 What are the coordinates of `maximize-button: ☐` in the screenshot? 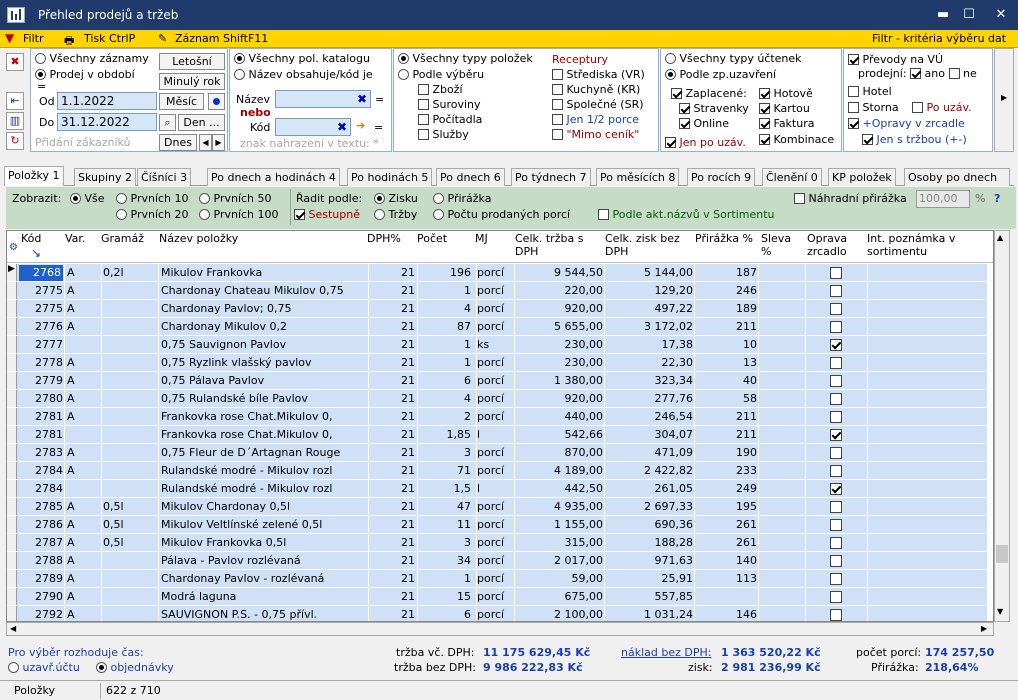 It's located at (969, 15).